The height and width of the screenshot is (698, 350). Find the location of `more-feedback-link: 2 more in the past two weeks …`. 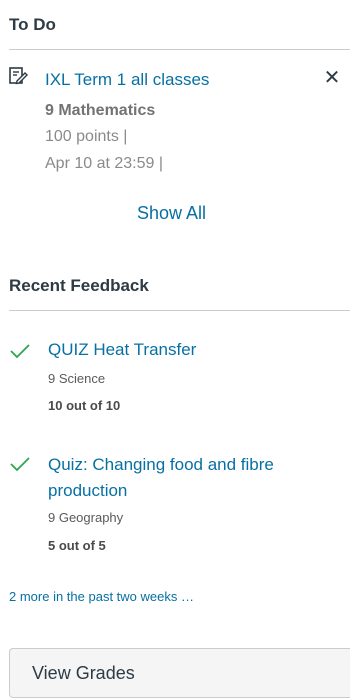

more-feedback-link: 2 more in the past two weeks … is located at coordinates (101, 596).